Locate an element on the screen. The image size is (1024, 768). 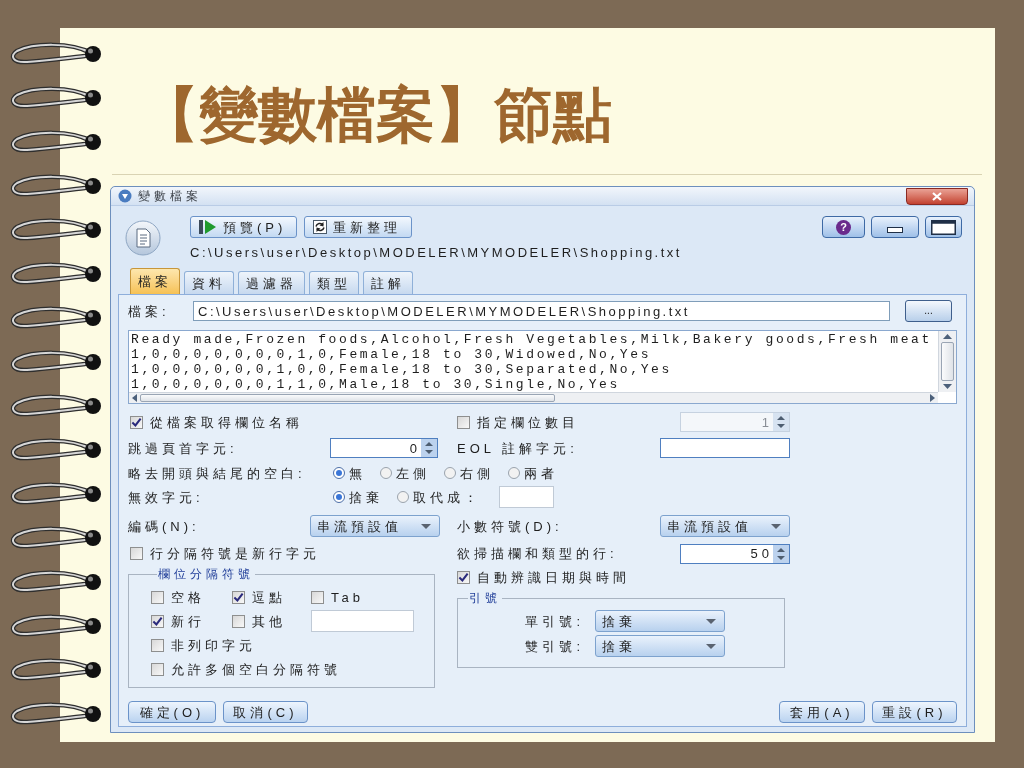
preview-button: 預覽(P) is located at coordinates (244, 227).